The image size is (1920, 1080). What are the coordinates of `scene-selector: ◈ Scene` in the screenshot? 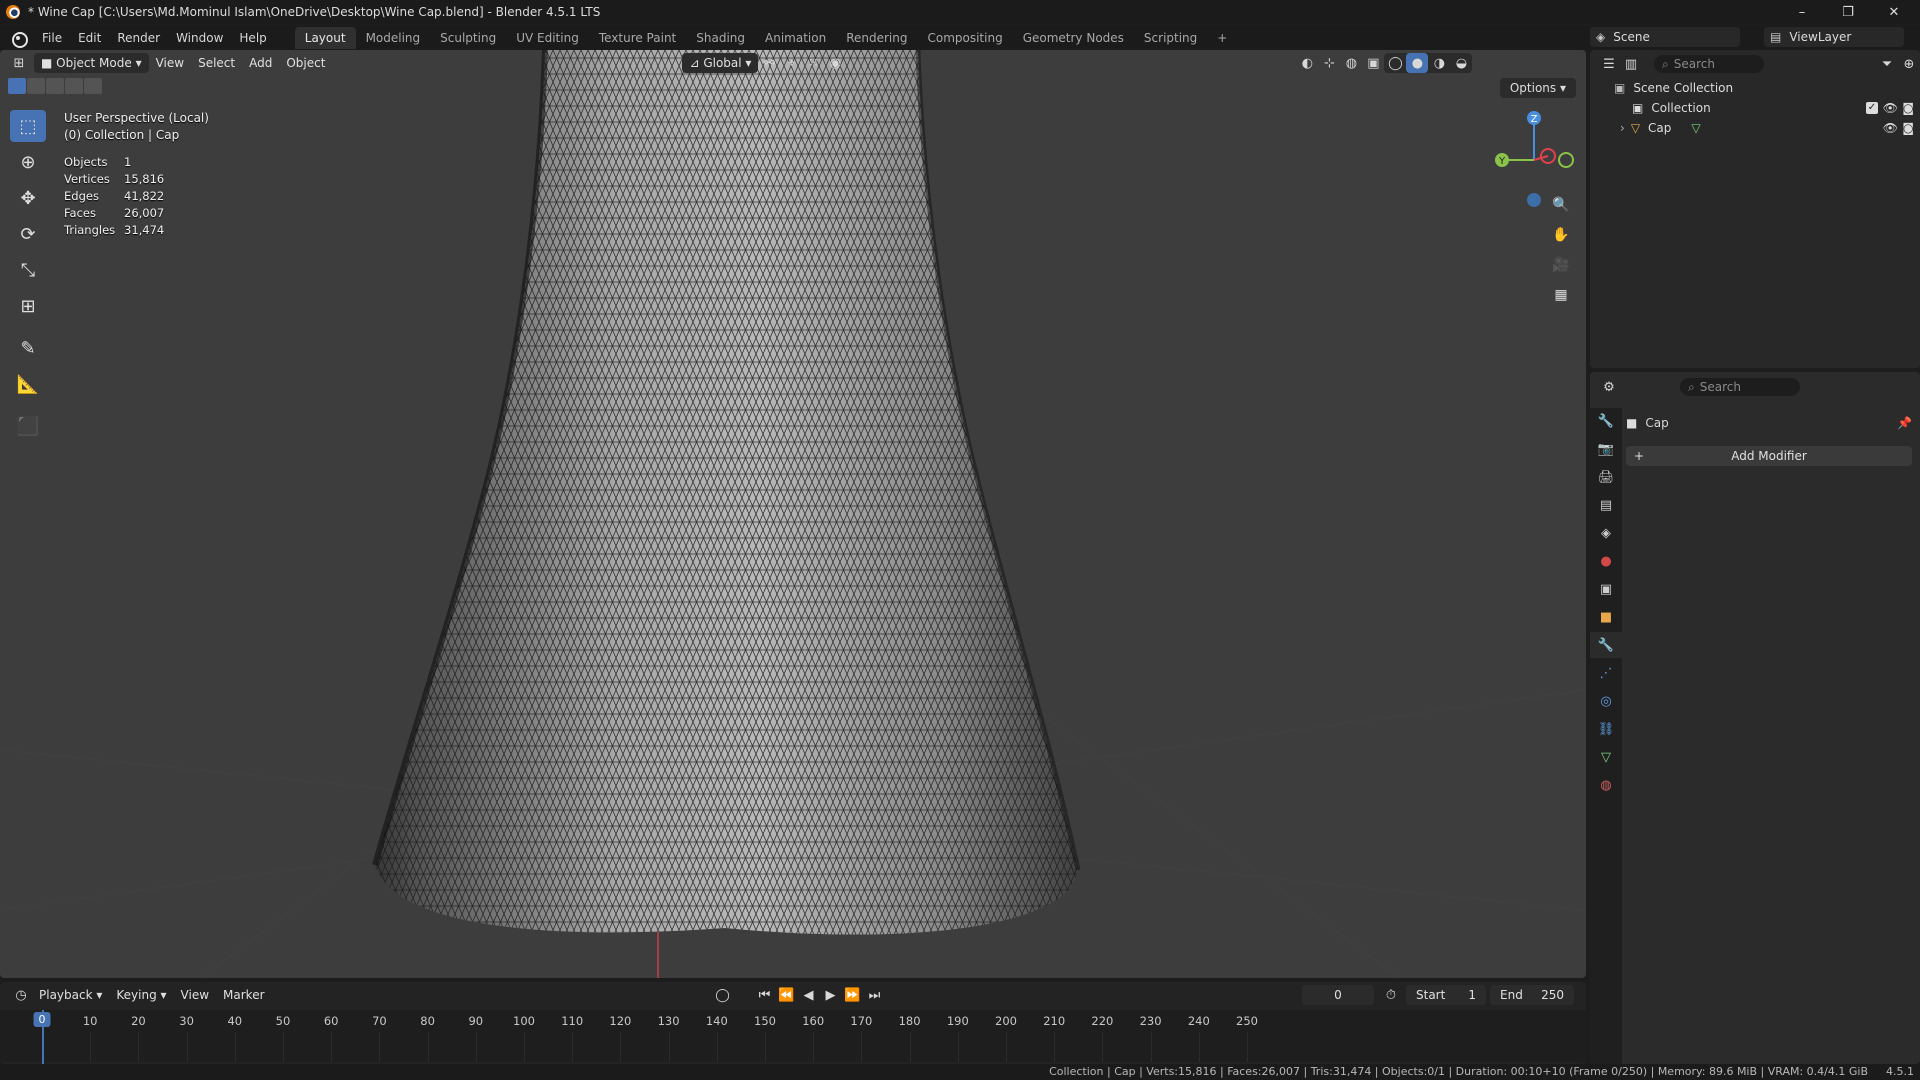 It's located at (1665, 37).